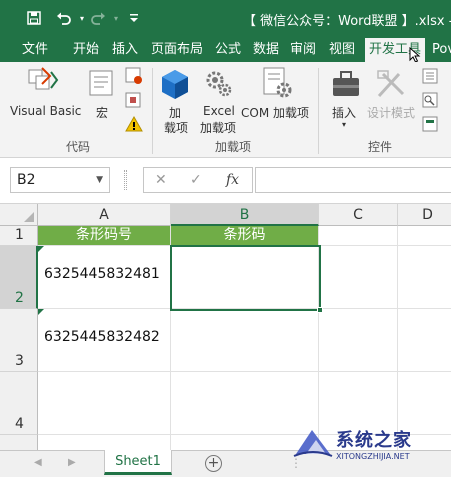 The image size is (451, 477). What do you see at coordinates (275, 112) in the screenshot?
I see `com-addins-button: COM 加载项` at bounding box center [275, 112].